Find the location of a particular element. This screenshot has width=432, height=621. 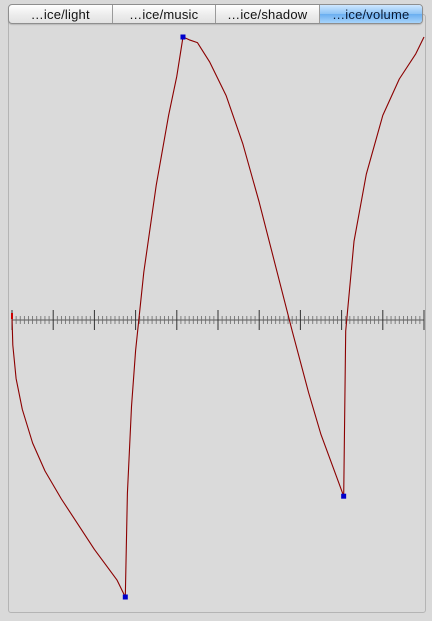

tab-volume: …ice/volume is located at coordinates (370, 14).